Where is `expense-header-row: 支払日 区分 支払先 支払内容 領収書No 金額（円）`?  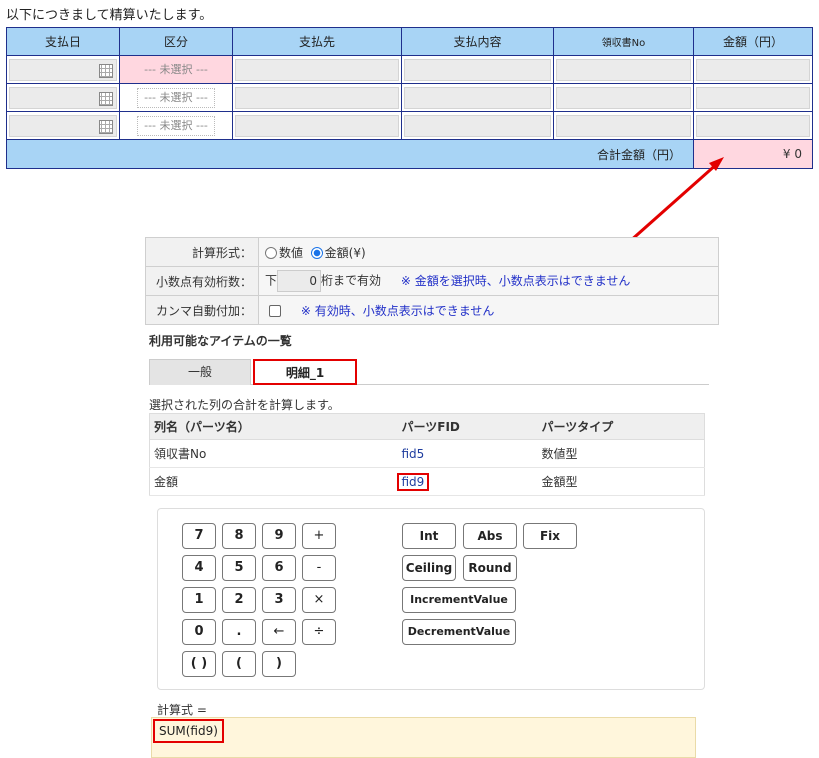 expense-header-row: 支払日 区分 支払先 支払内容 領収書No 金額（円） is located at coordinates (409, 41).